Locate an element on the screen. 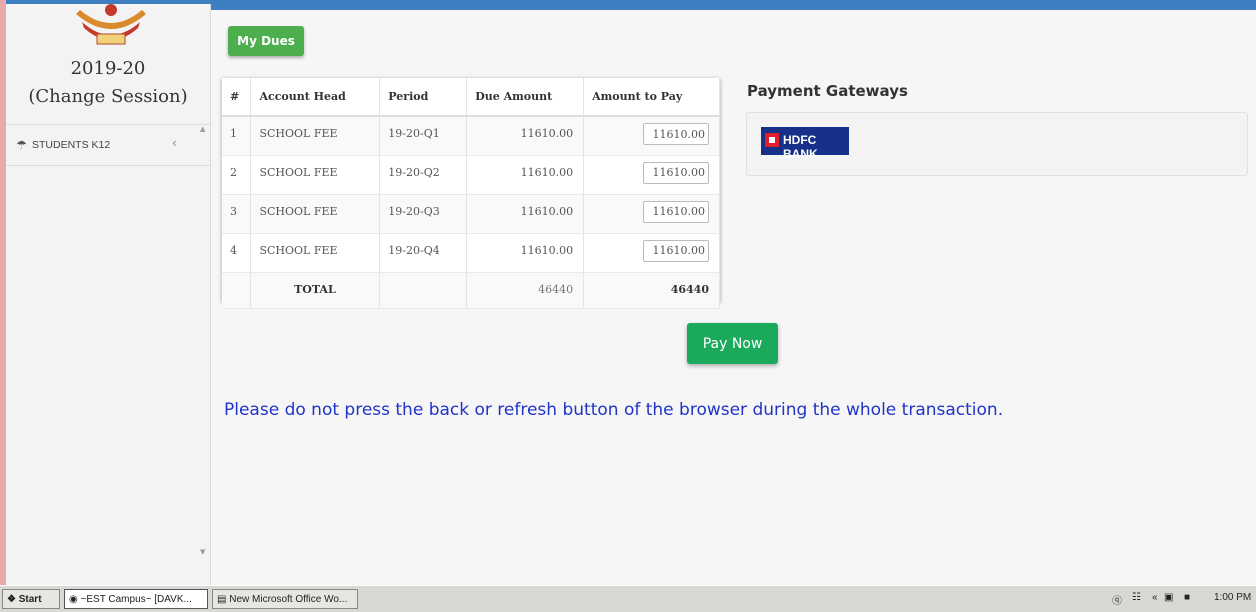 This screenshot has height=612, width=1256. word-doc-icon: ▤ is located at coordinates (223, 599).